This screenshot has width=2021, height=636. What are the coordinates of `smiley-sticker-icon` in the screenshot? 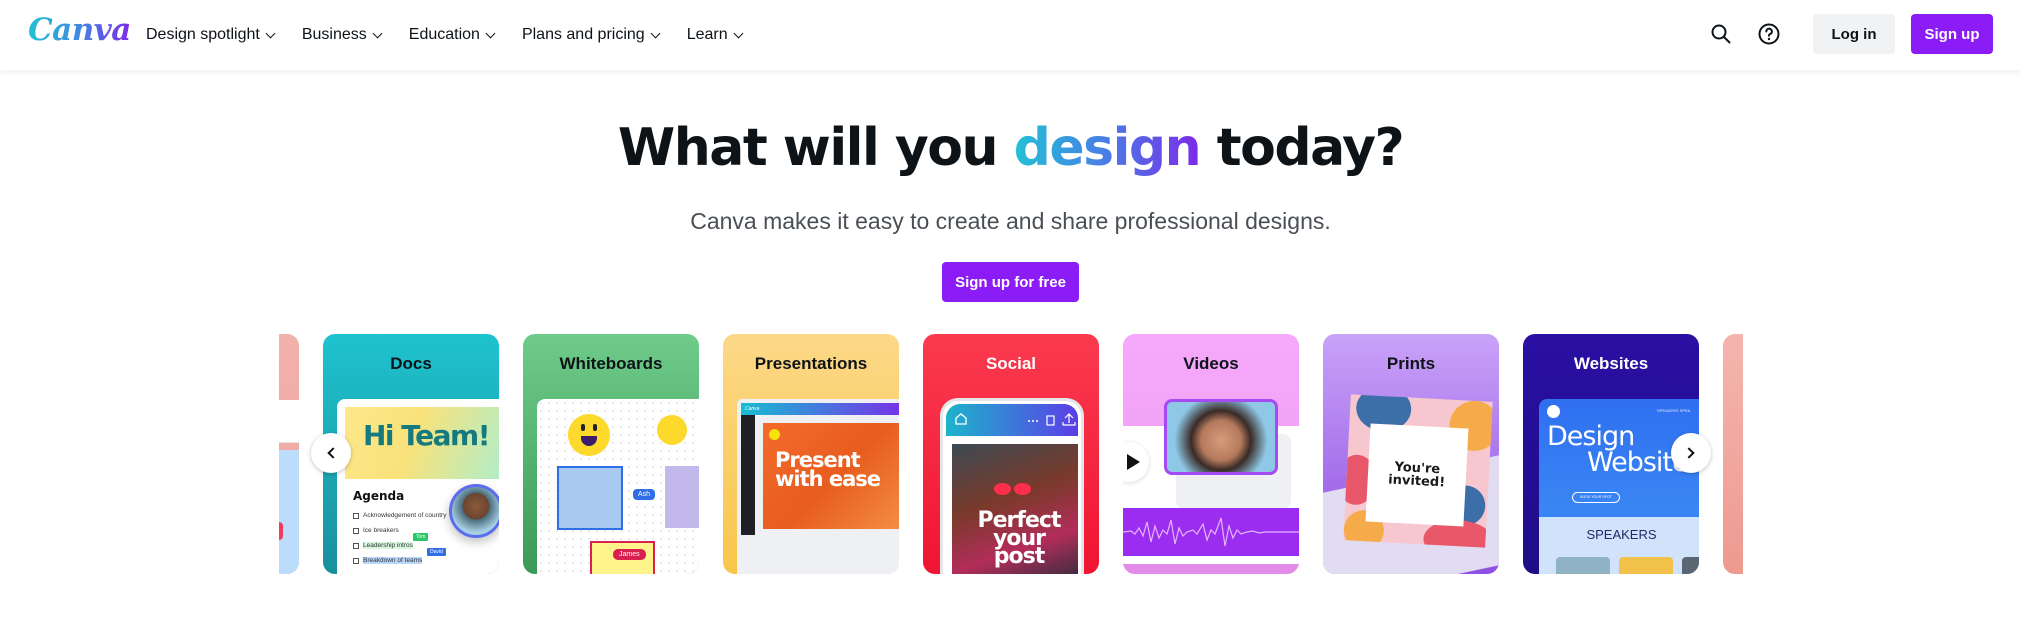 It's located at (589, 435).